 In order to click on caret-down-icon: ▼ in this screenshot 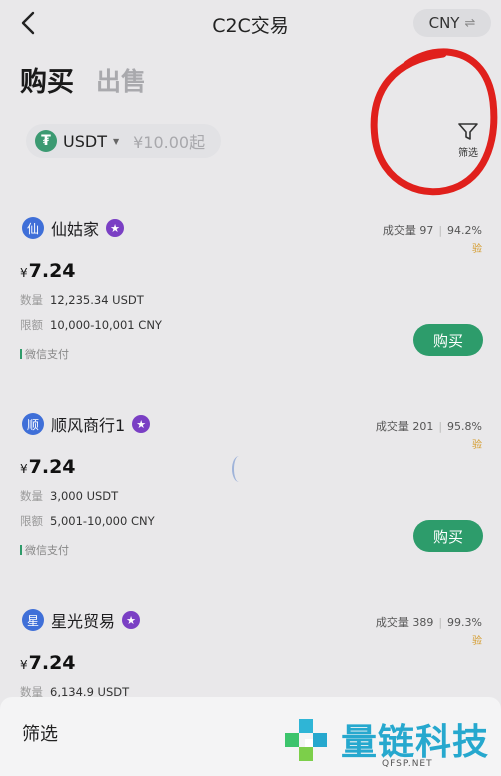, I will do `click(116, 141)`.